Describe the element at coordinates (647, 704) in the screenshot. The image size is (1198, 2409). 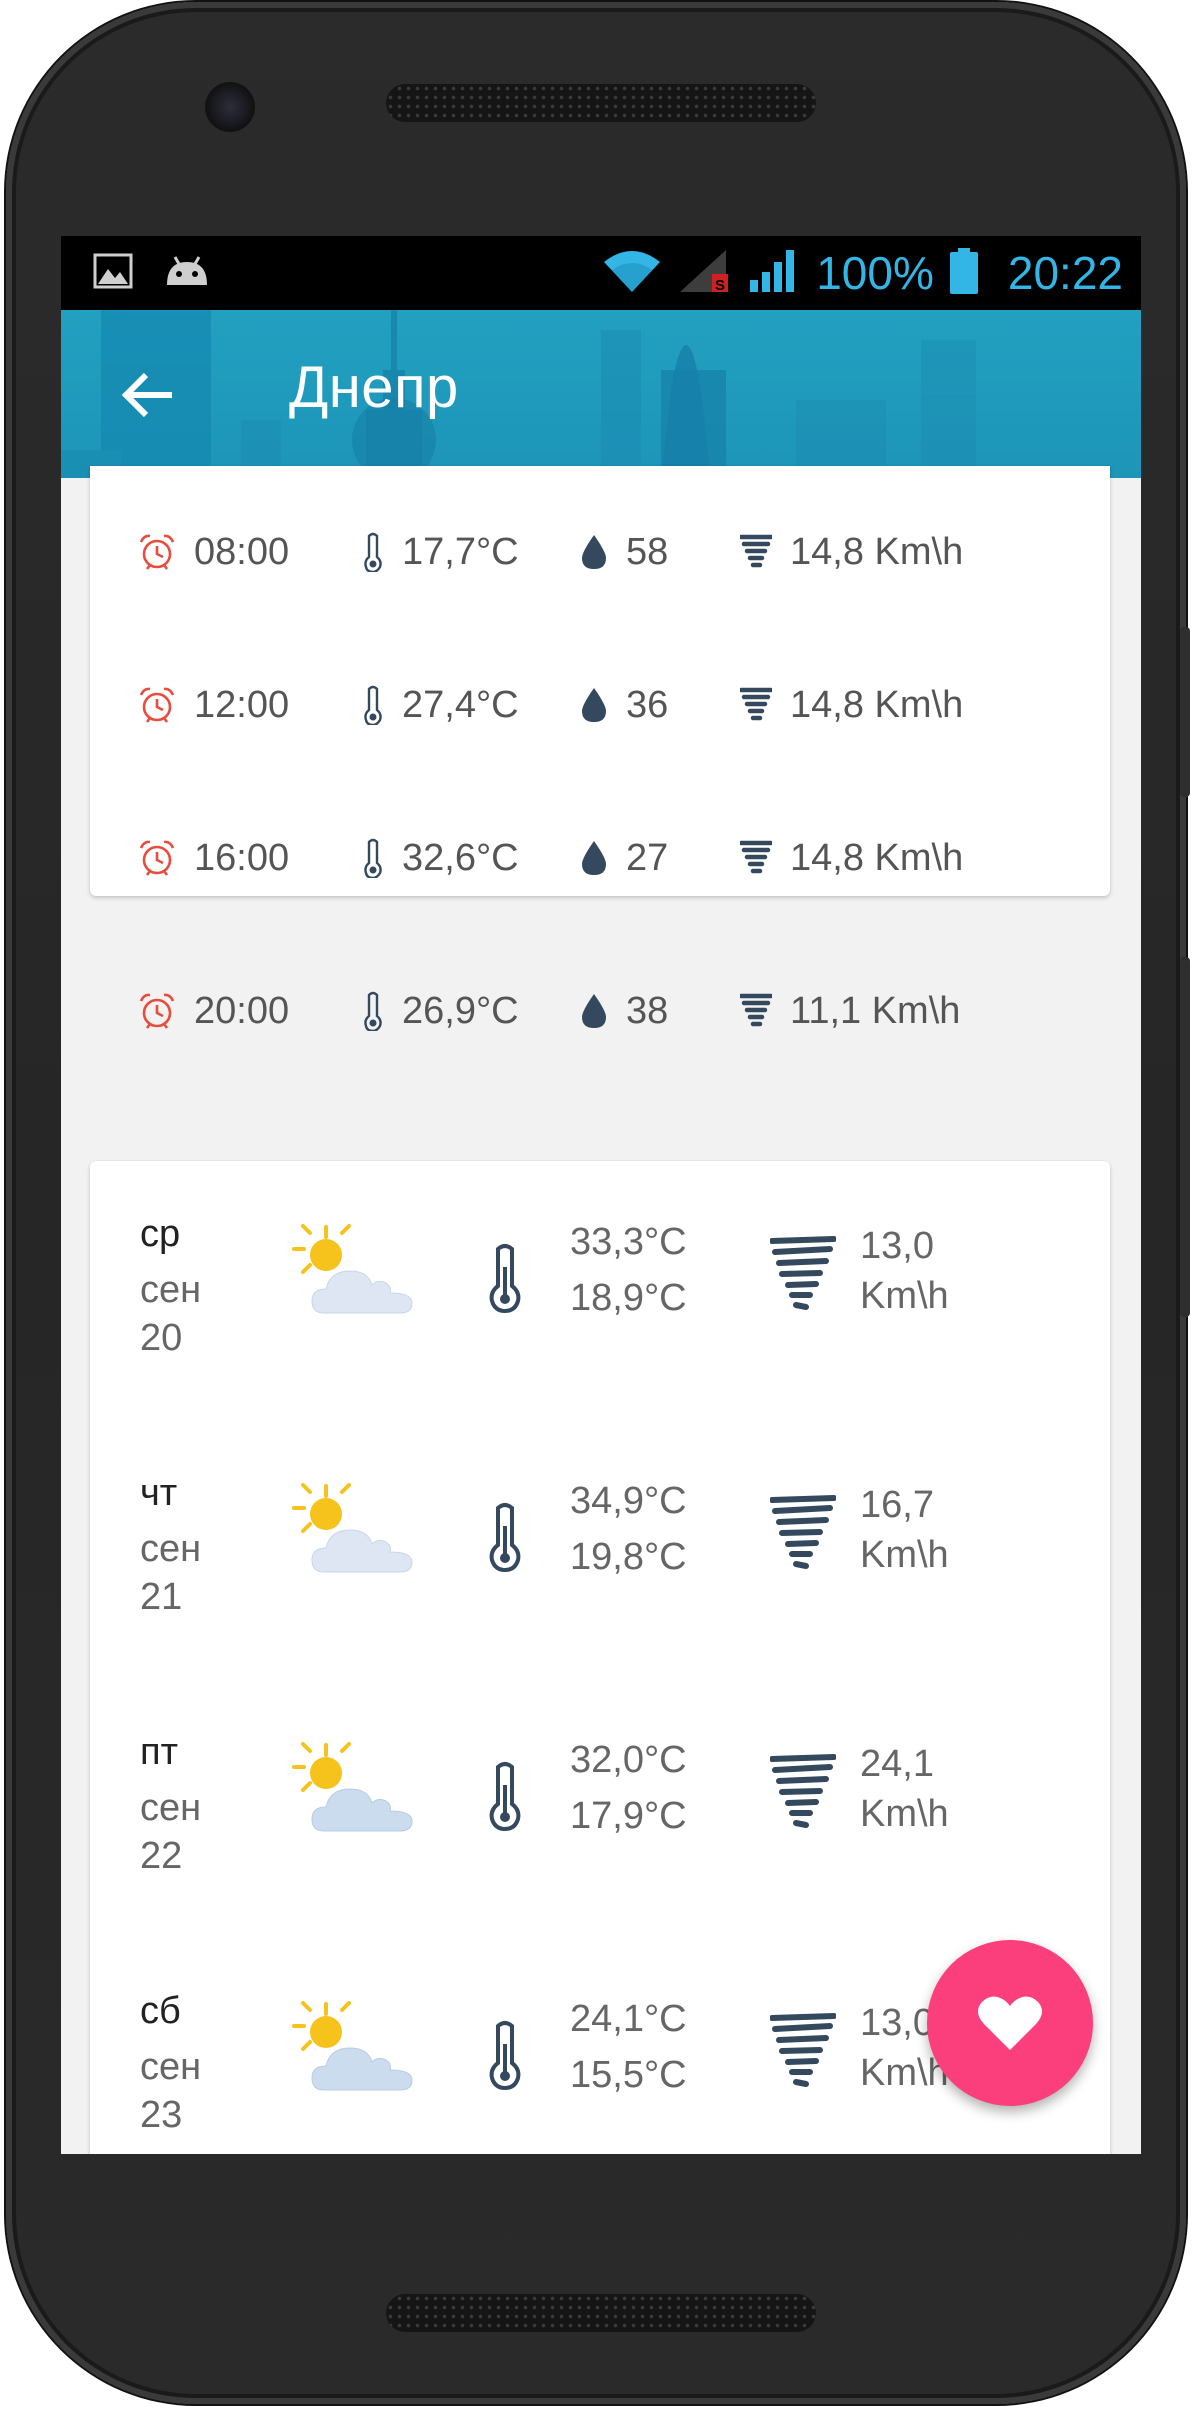
I see `hour-humidity: 36` at that location.